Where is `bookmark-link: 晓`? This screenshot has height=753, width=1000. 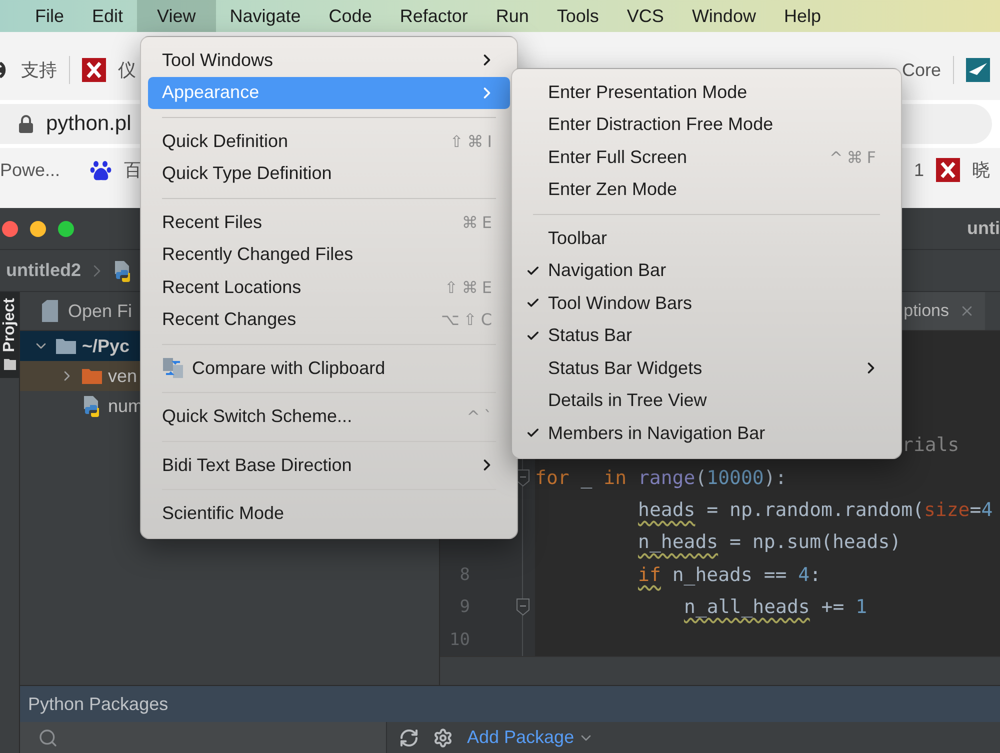
bookmark-link: 晓 is located at coordinates (981, 170).